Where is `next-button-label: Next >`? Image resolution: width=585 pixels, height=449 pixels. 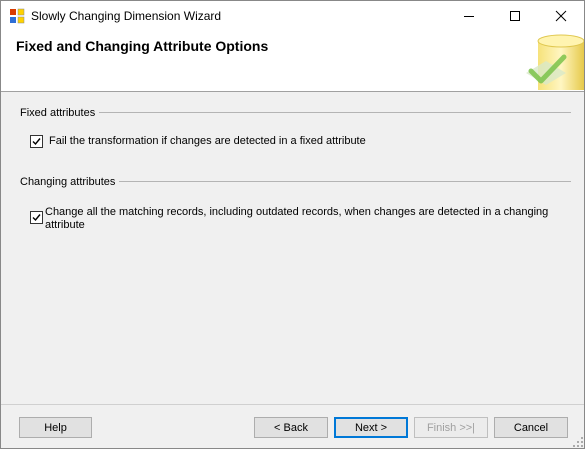 next-button-label: Next > is located at coordinates (371, 427).